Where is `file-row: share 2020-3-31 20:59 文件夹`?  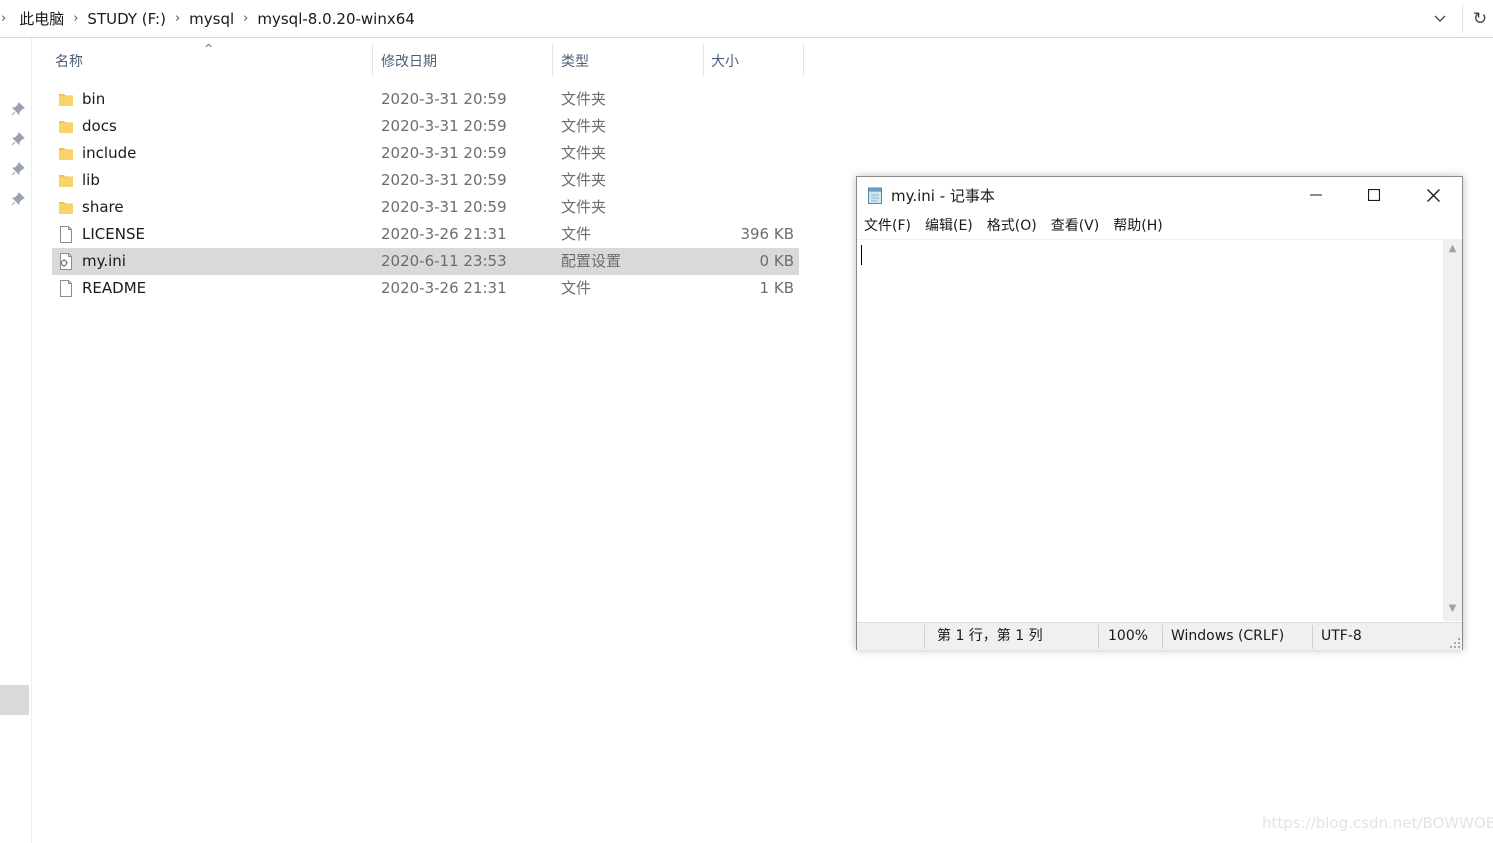
file-row: share 2020-3-31 20:59 文件夹 is located at coordinates (425, 207).